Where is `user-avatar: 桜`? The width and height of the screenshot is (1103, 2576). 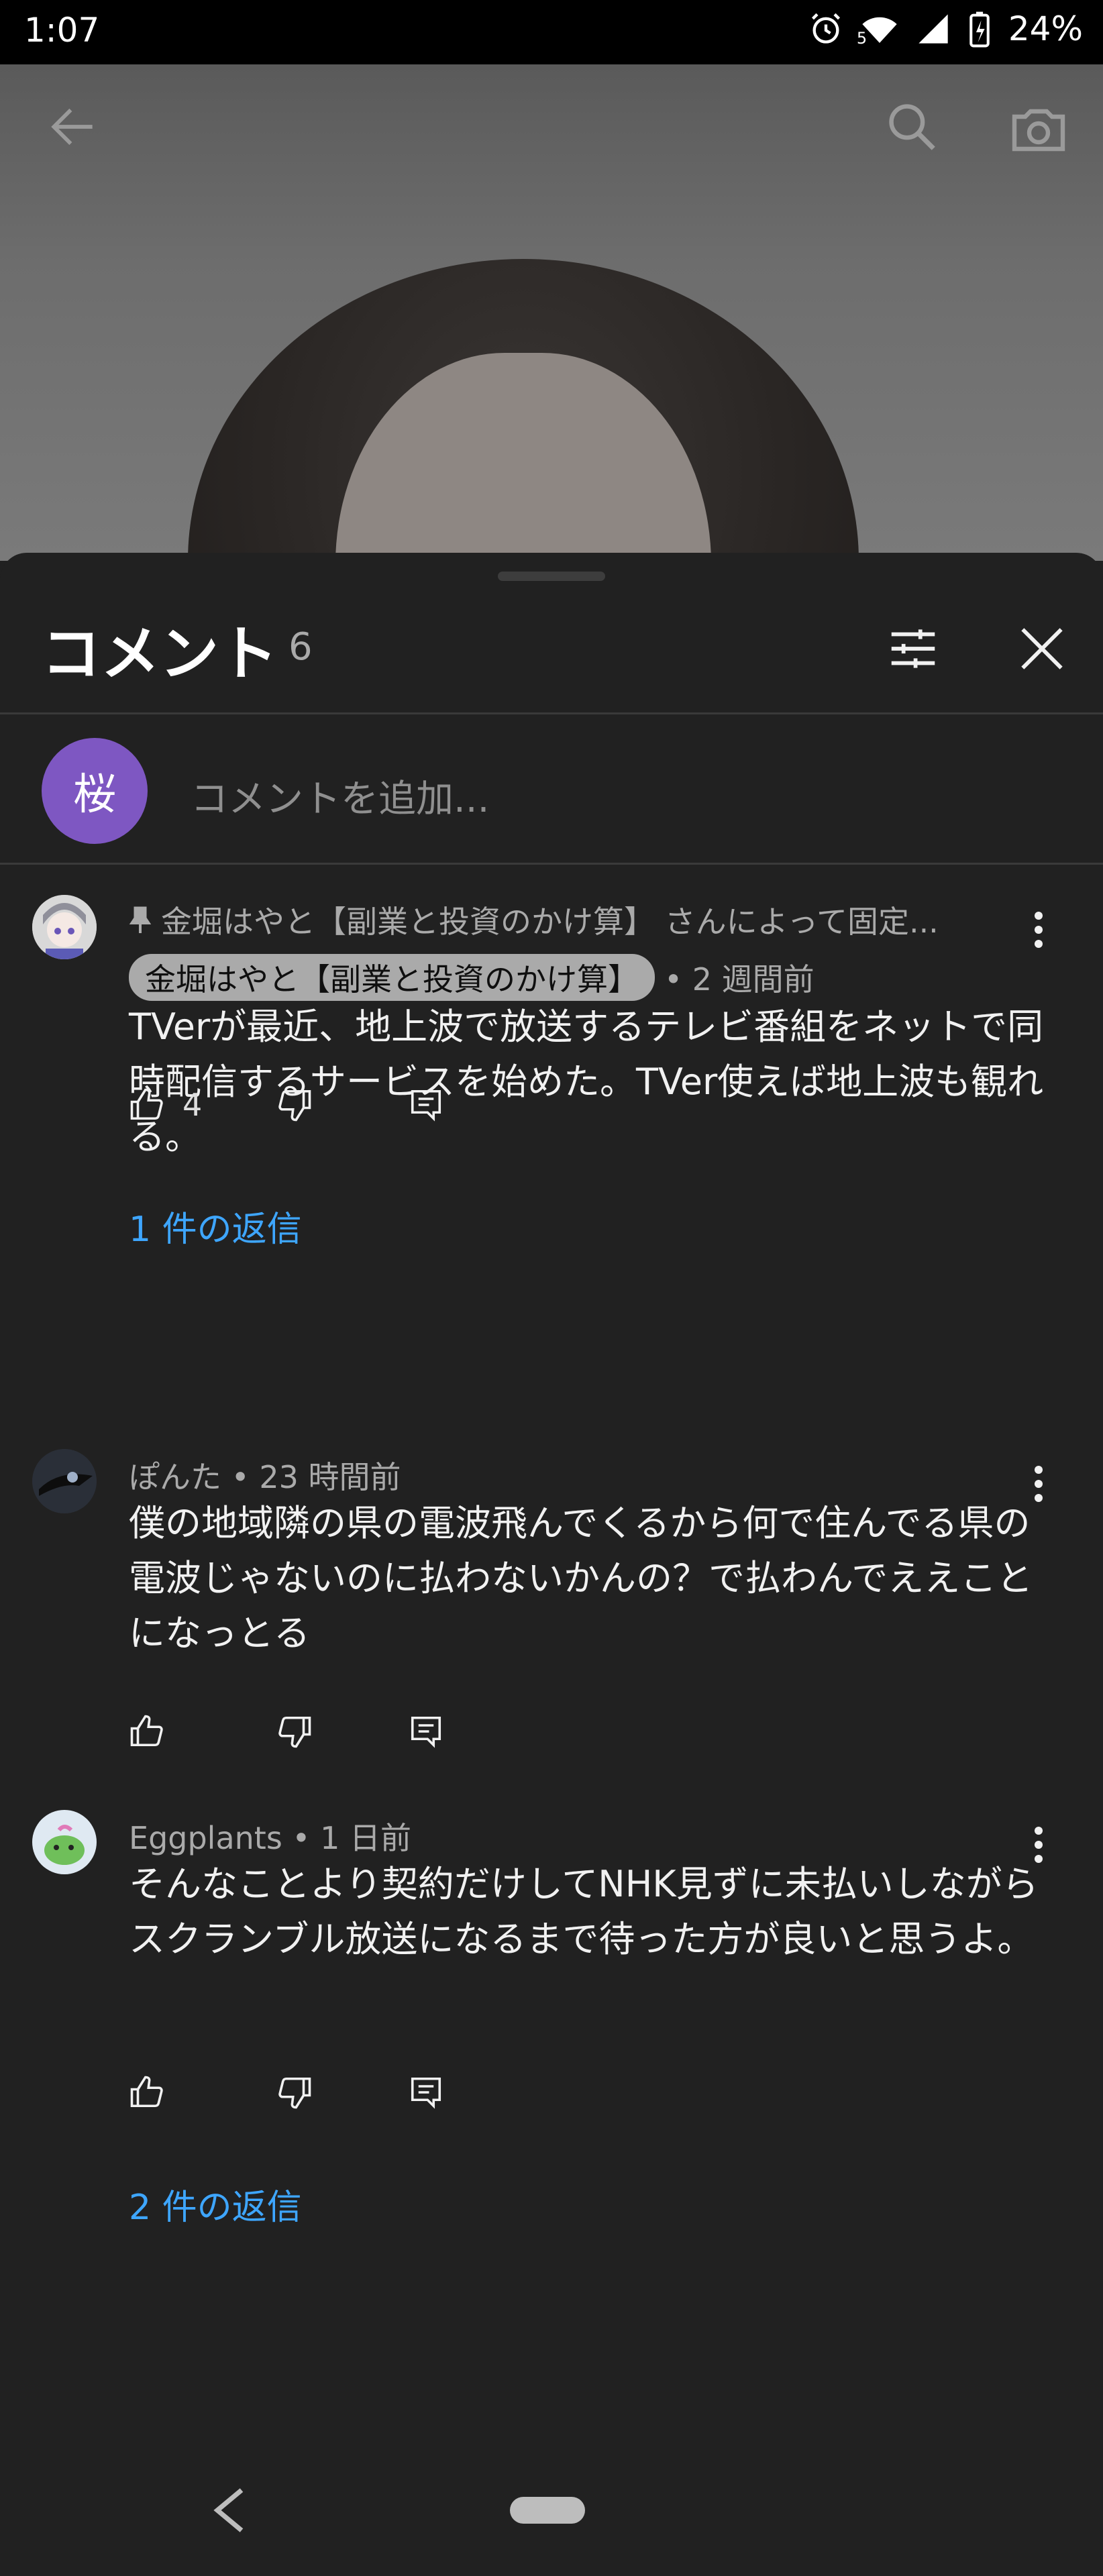 user-avatar: 桜 is located at coordinates (95, 791).